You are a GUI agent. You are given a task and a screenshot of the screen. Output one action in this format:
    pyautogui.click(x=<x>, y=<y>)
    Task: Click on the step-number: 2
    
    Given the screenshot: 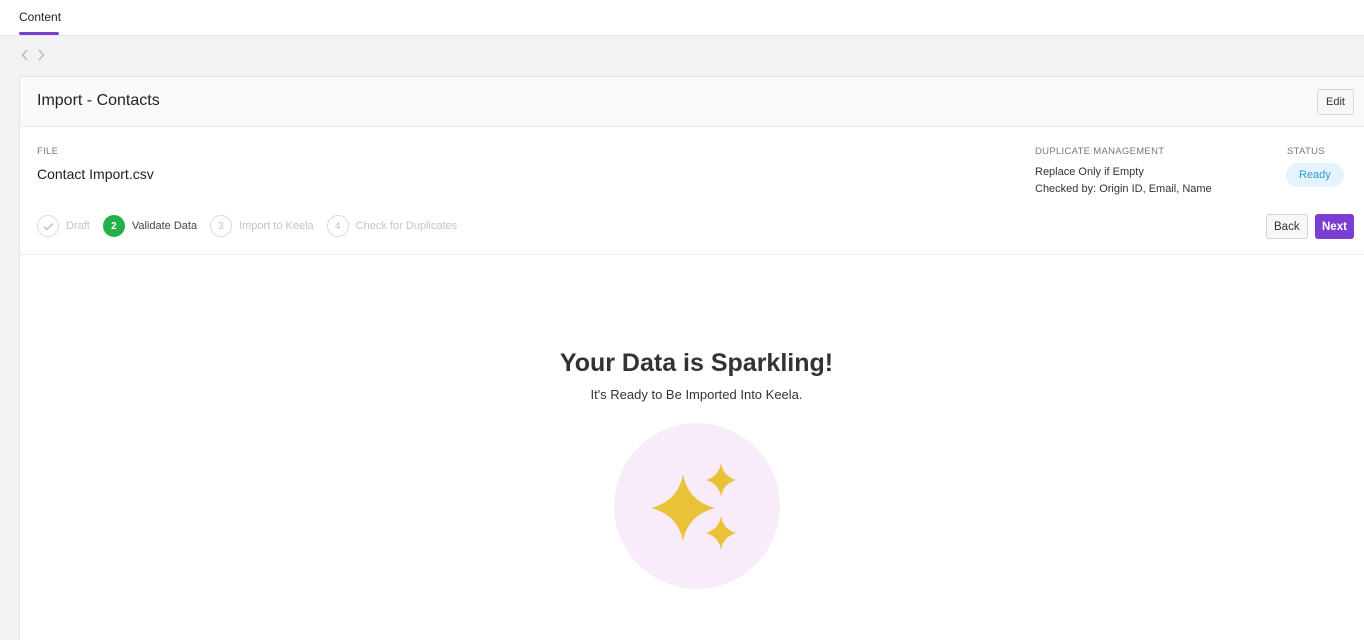 What is the action you would take?
    pyautogui.click(x=113, y=226)
    